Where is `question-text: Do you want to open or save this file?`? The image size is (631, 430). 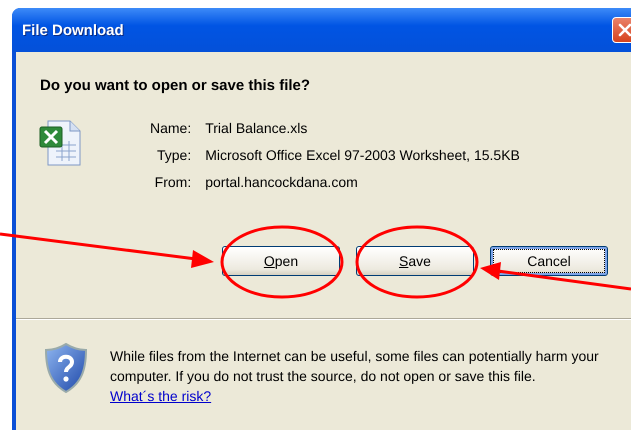
question-text: Do you want to open or save this file? is located at coordinates (175, 85).